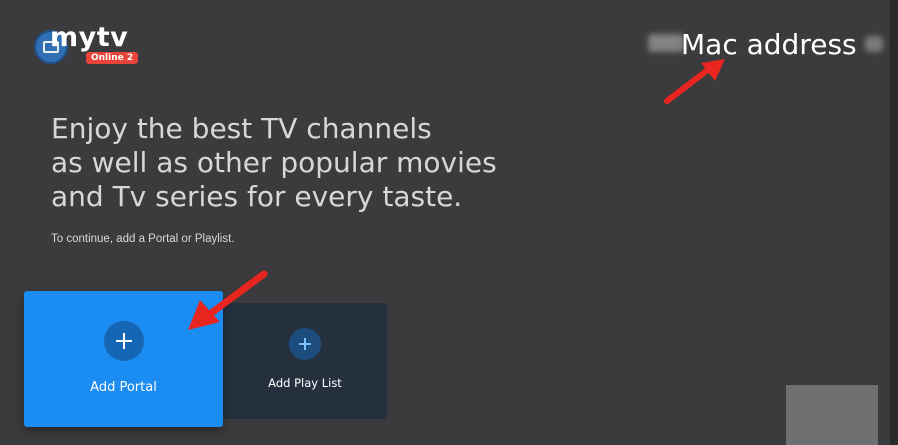  Describe the element at coordinates (241, 128) in the screenshot. I see `headline-line: Enjoy the best TV channels` at that location.